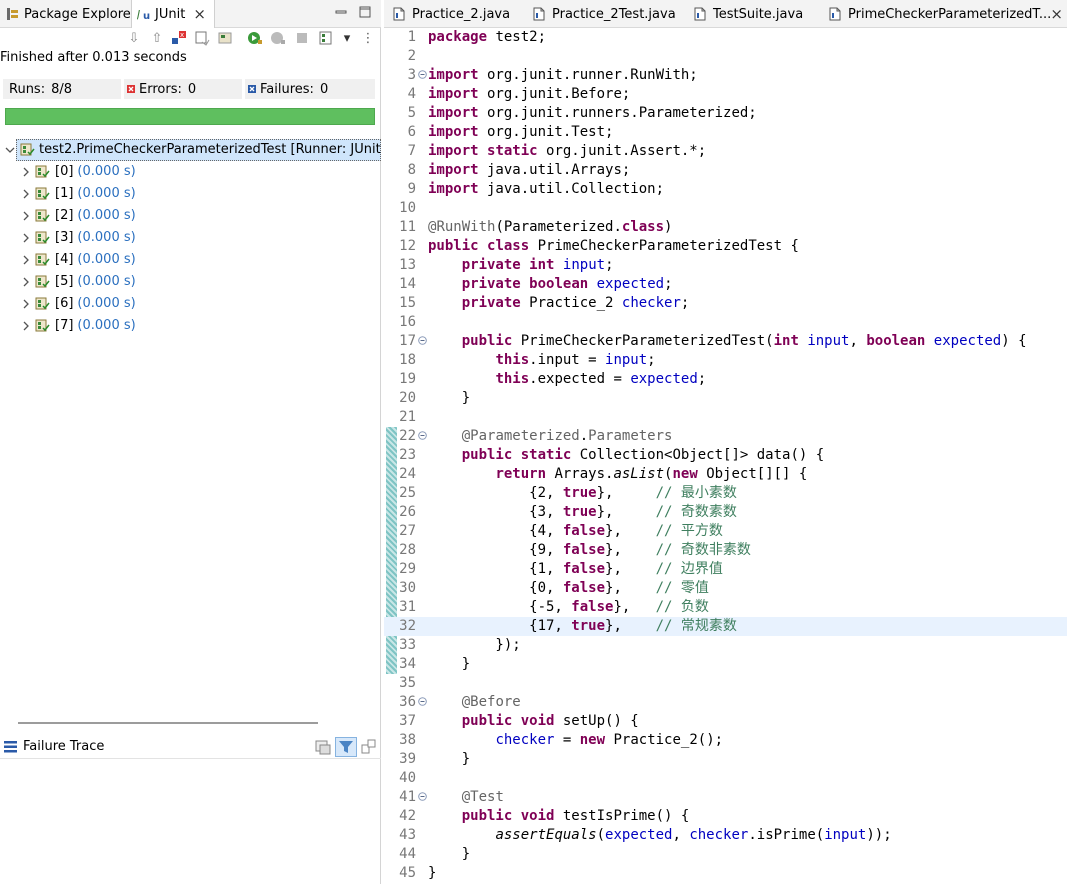  I want to click on test-case-row: [0] (0.000 s), so click(190, 172).